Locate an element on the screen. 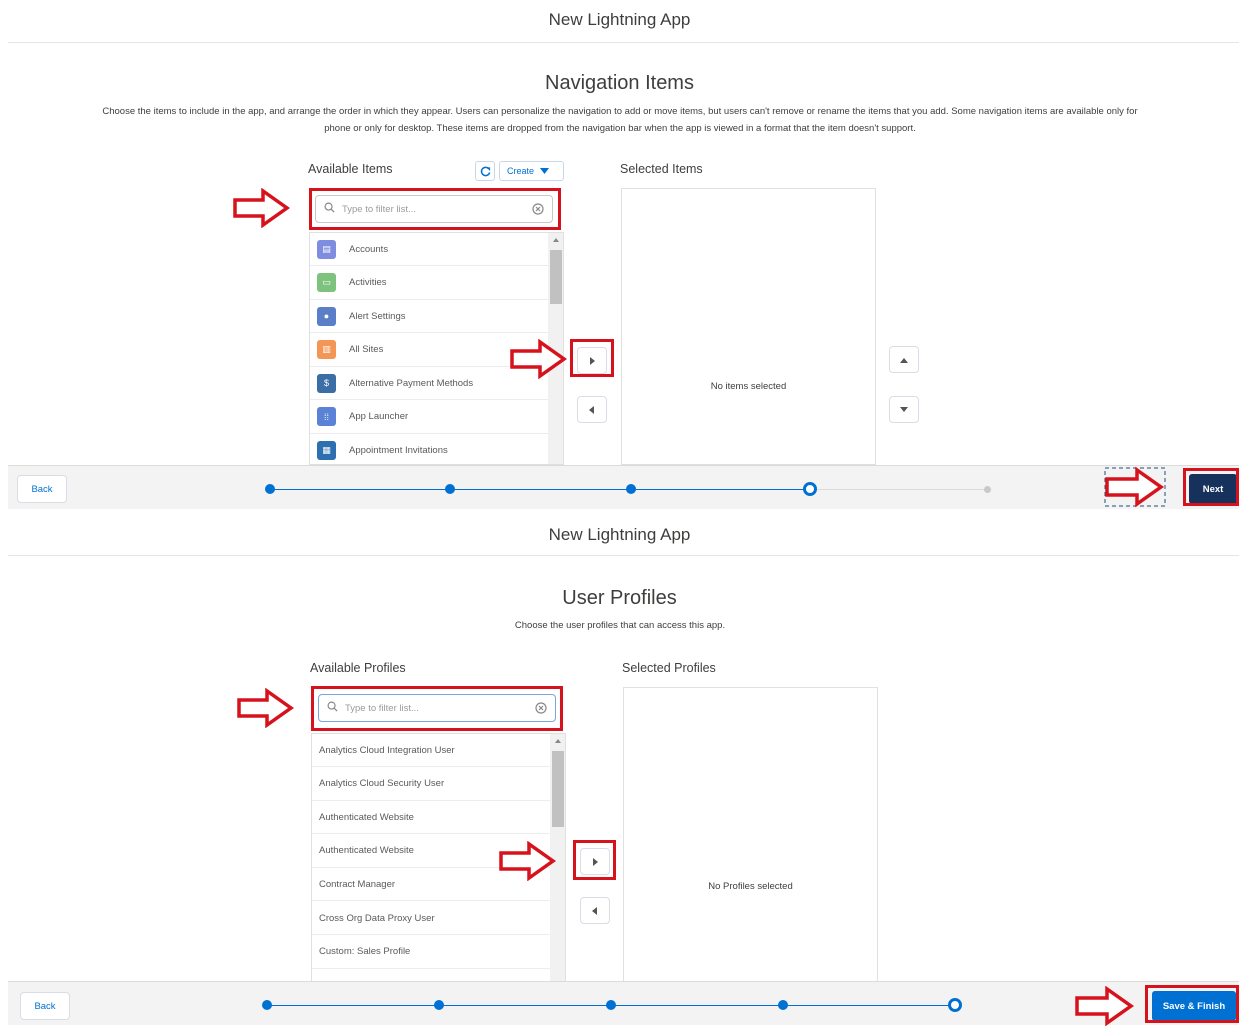  selected-profiles-list: No Profiles selected is located at coordinates (750, 834).